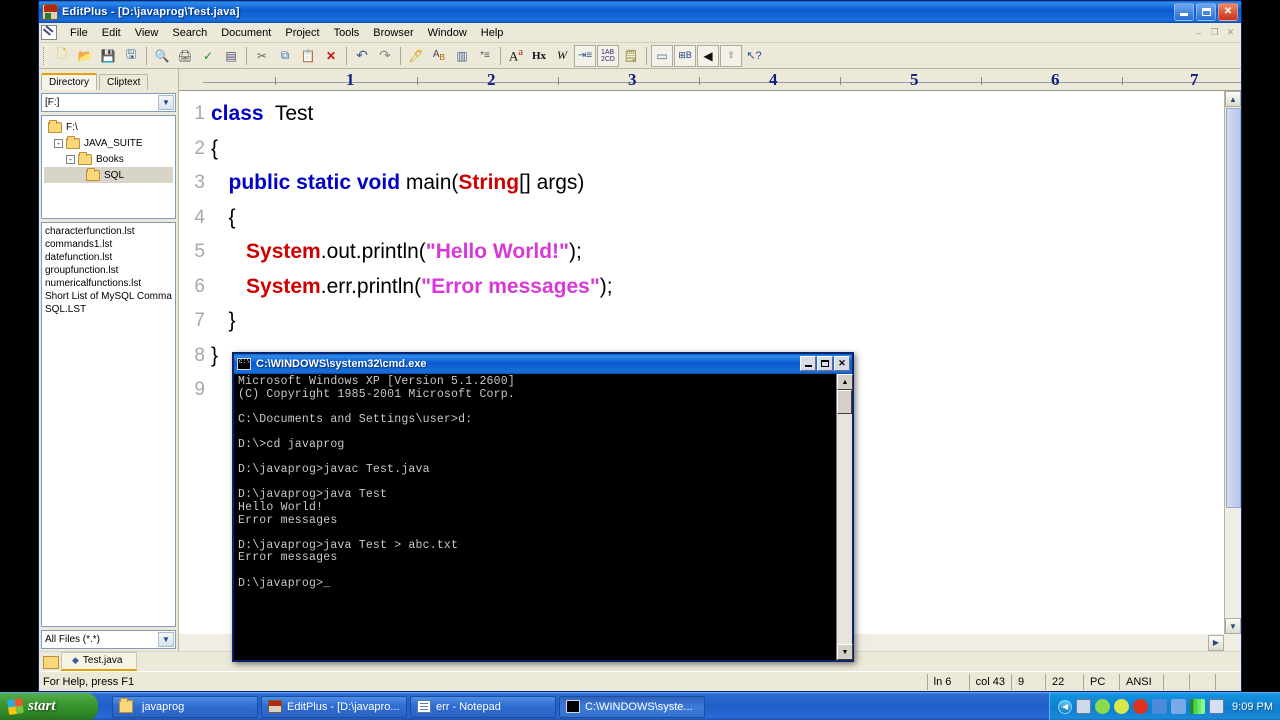 The height and width of the screenshot is (720, 1280). What do you see at coordinates (108, 175) in the screenshot?
I see `tree-node-sql: SQL` at bounding box center [108, 175].